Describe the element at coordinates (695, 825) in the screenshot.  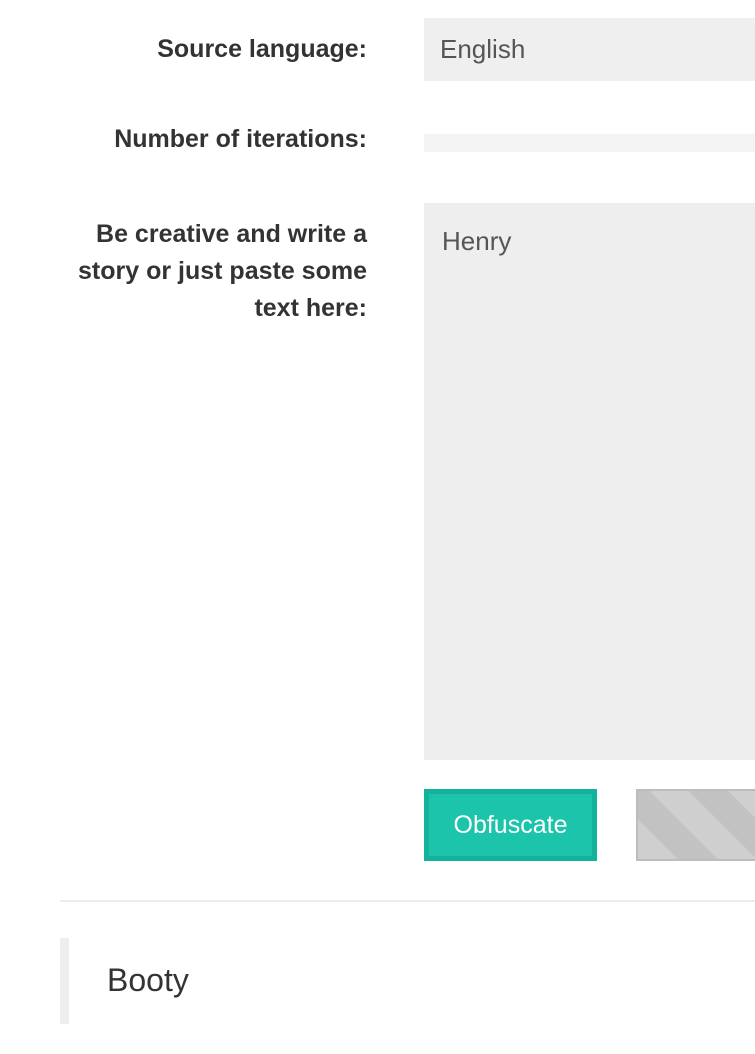
I see `disabled-secondary-button` at that location.